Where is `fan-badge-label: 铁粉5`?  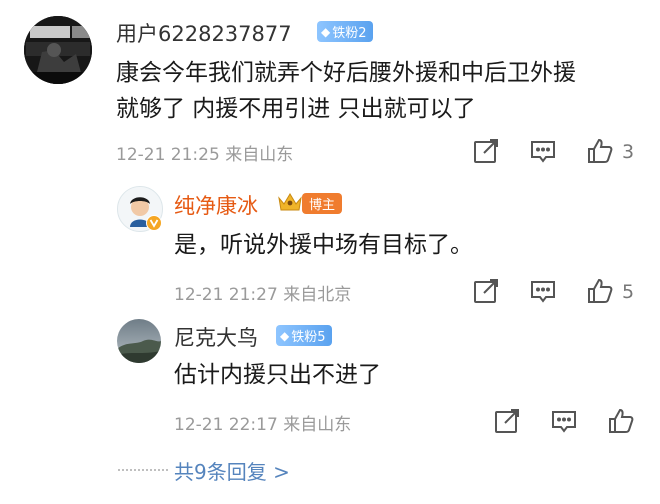 fan-badge-label: 铁粉5 is located at coordinates (308, 337).